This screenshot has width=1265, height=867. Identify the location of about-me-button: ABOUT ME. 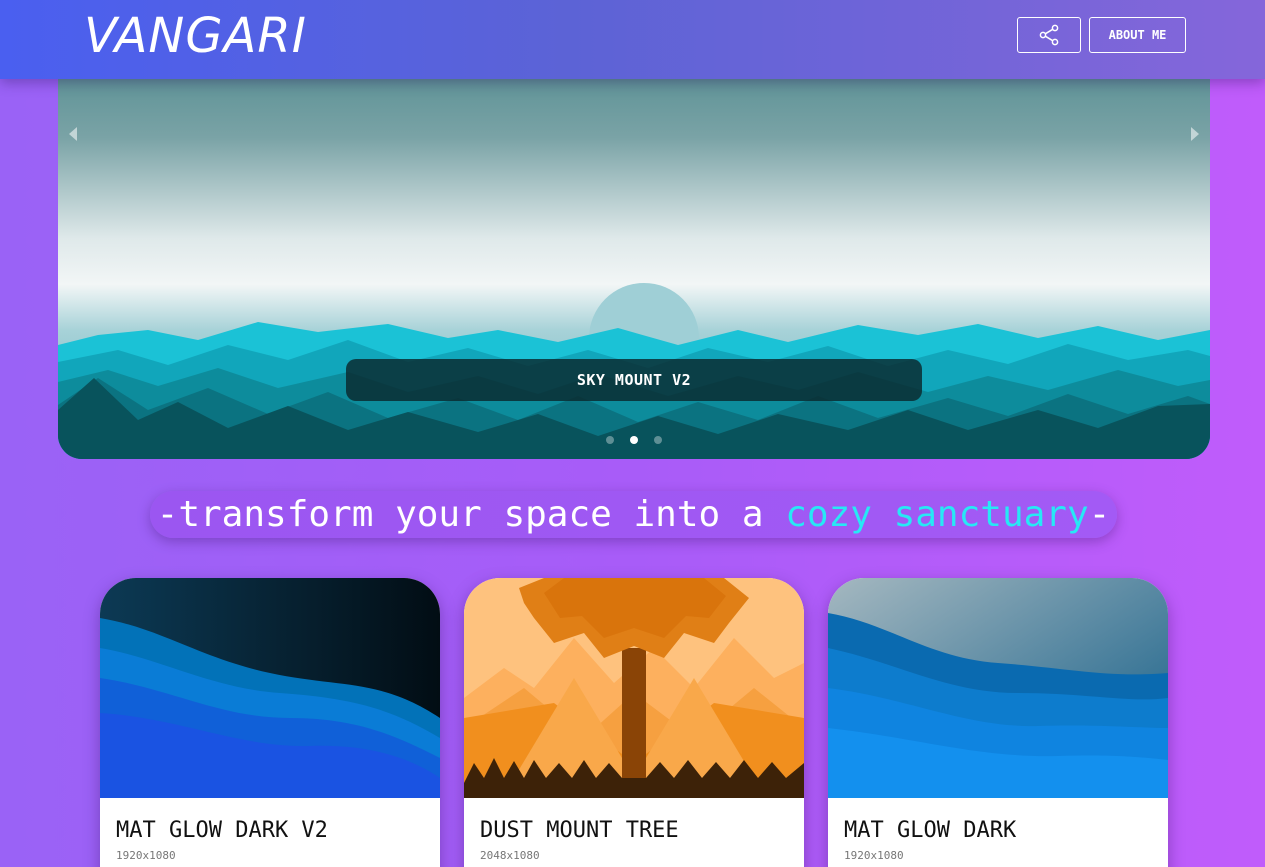
(1137, 35).